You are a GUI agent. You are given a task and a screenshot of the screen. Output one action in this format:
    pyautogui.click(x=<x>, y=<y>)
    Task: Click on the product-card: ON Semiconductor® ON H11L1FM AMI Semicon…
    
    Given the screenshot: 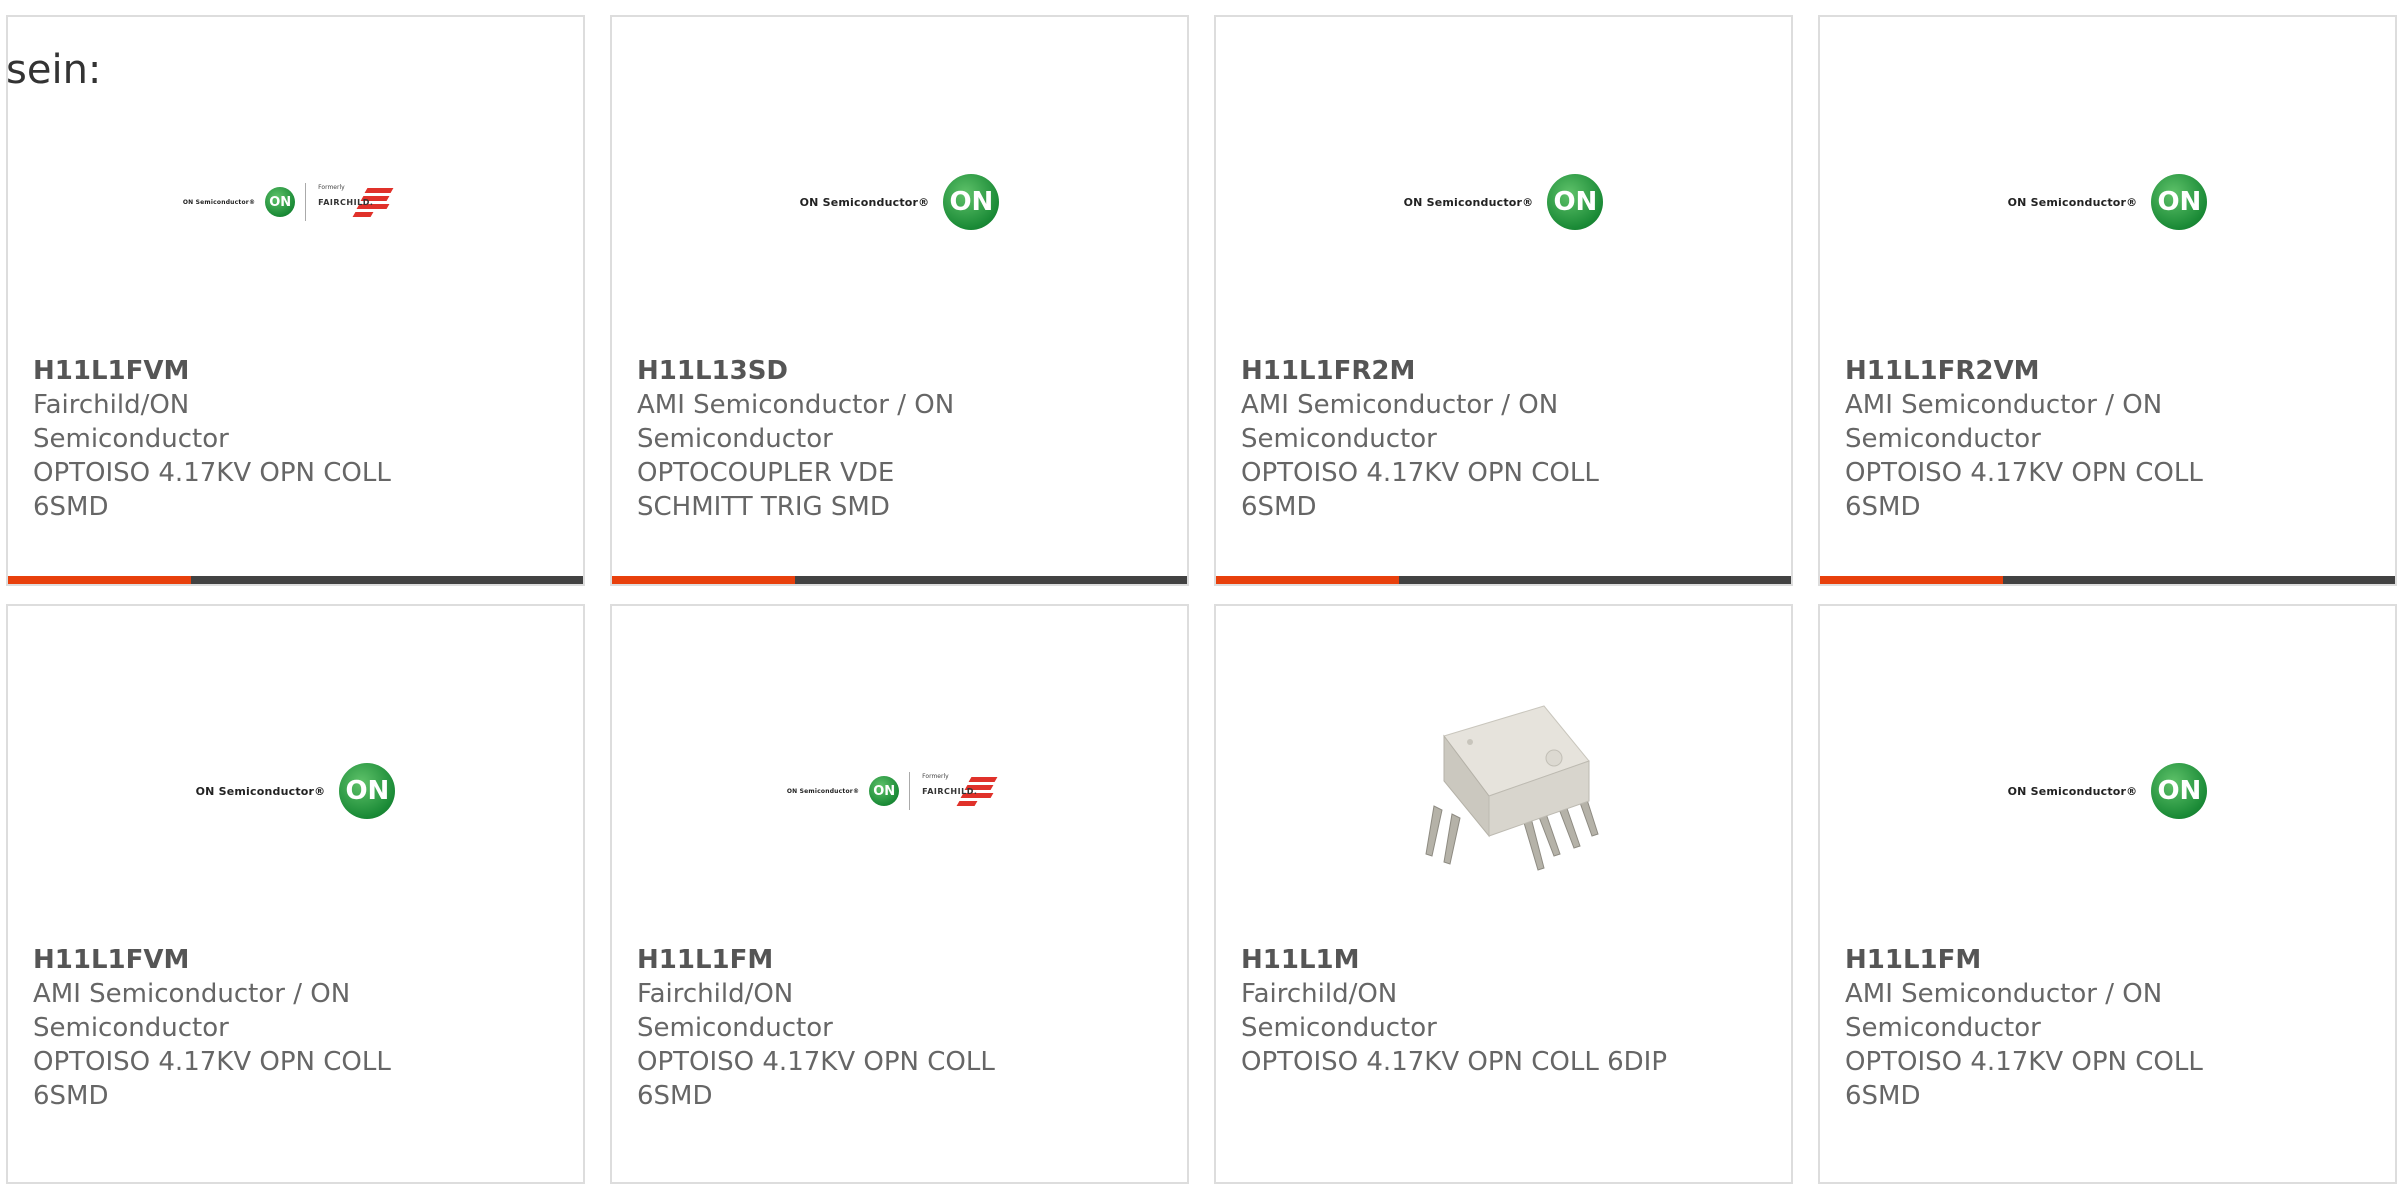 What is the action you would take?
    pyautogui.click(x=2107, y=894)
    